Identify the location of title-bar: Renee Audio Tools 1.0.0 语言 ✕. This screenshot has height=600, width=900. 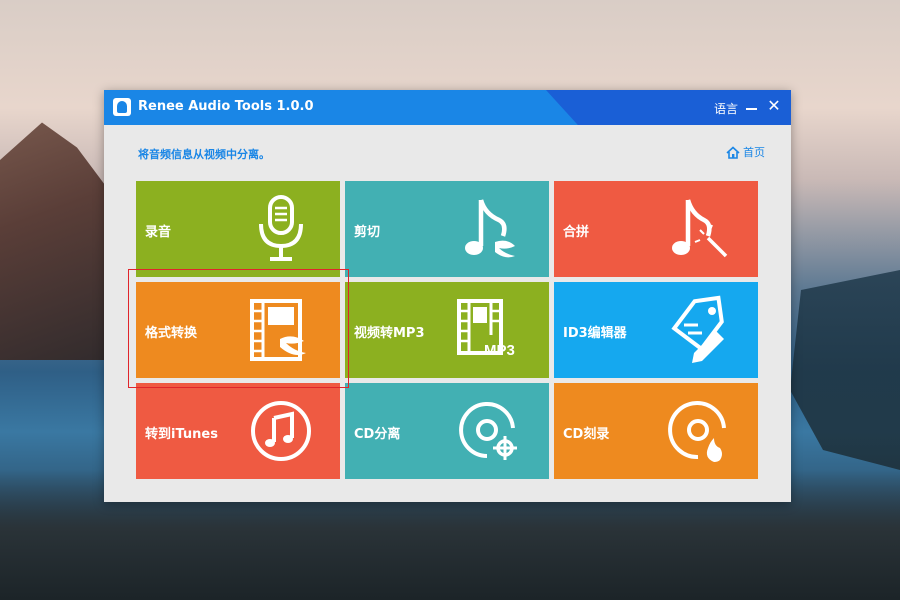
(447, 107).